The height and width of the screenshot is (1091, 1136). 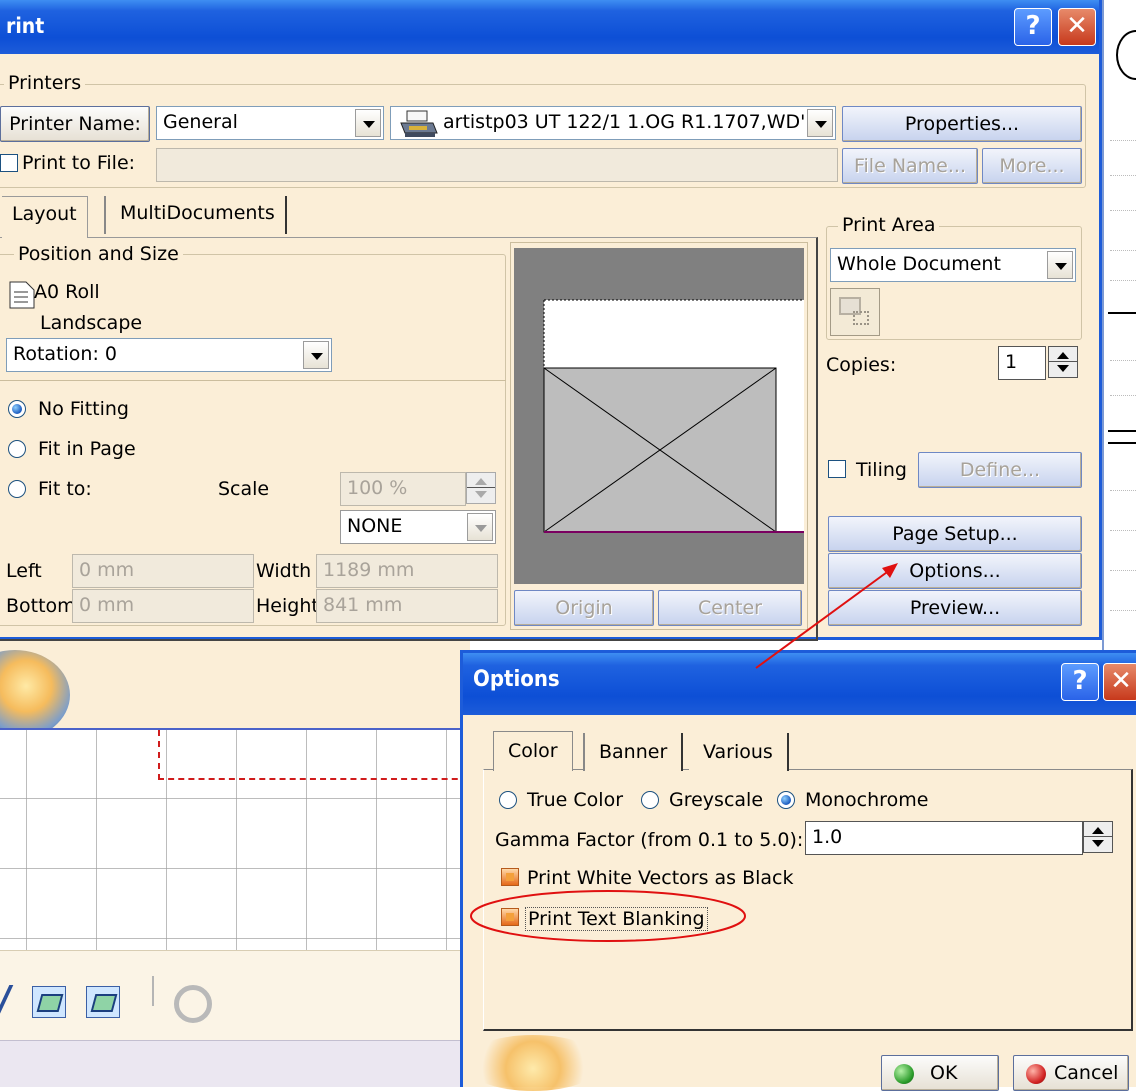 I want to click on rotation-select: Rotation: 0, so click(x=169, y=355).